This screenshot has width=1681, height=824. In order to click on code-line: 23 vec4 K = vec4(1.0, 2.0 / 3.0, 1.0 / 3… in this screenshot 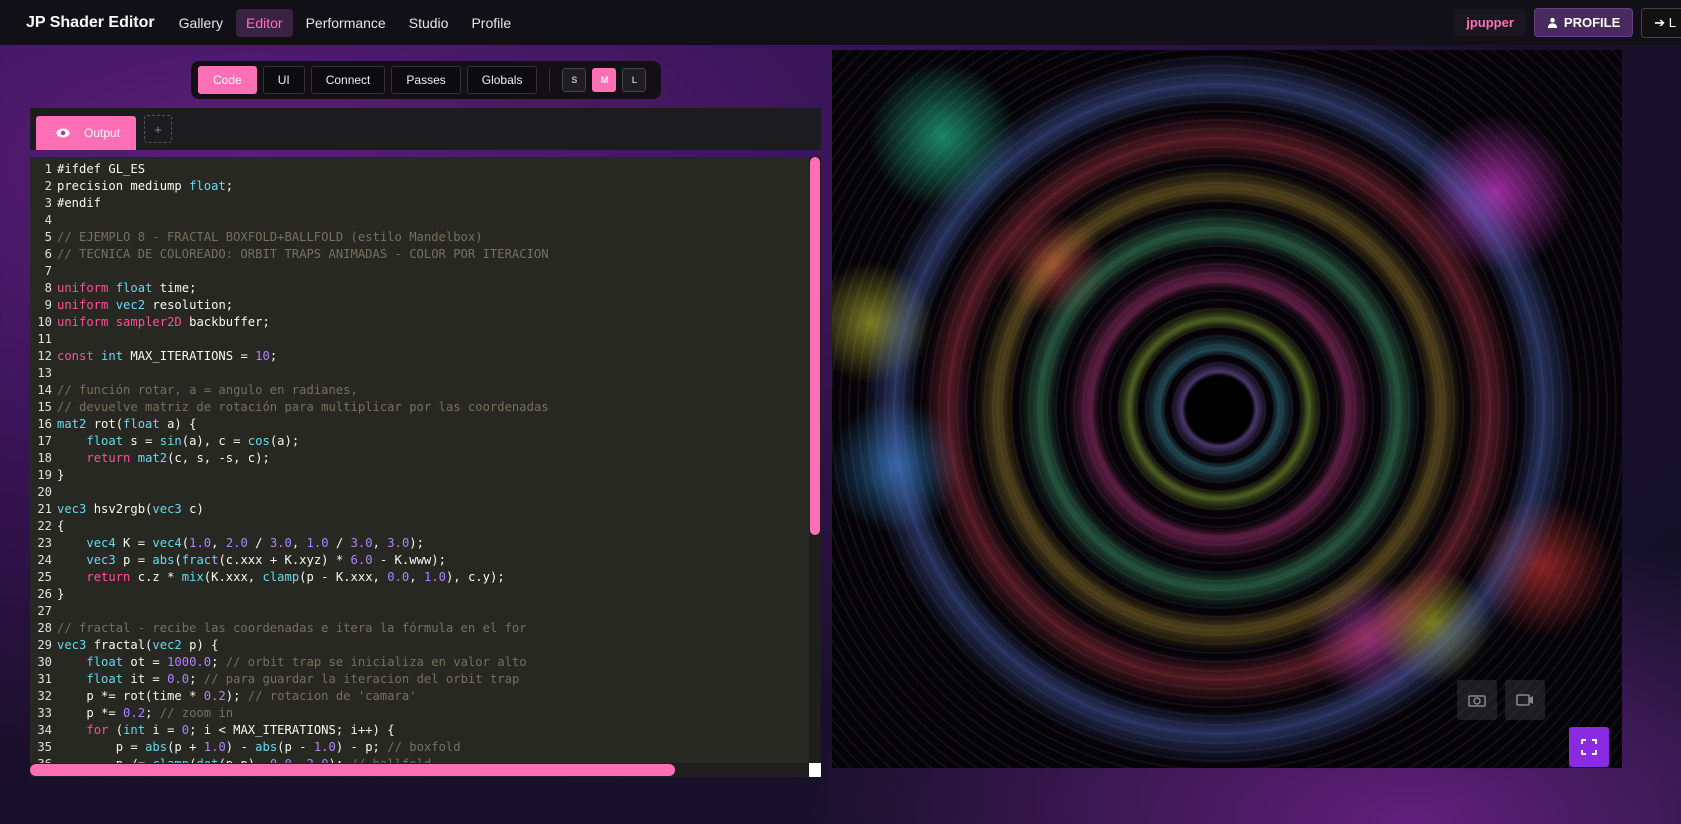, I will do `click(420, 543)`.